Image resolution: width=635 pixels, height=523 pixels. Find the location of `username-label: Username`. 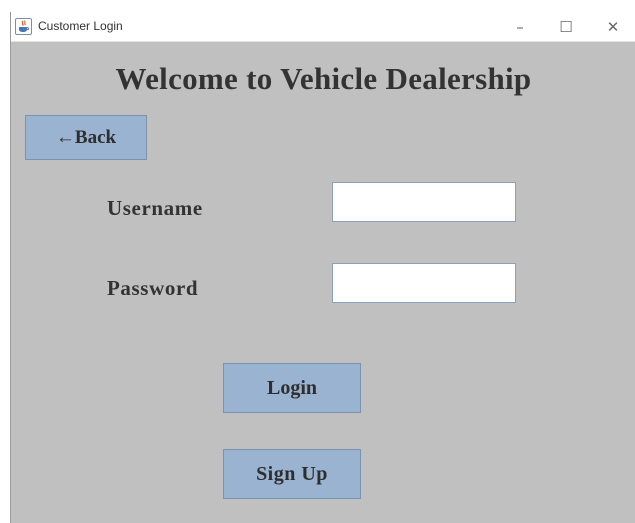

username-label: Username is located at coordinates (155, 208).